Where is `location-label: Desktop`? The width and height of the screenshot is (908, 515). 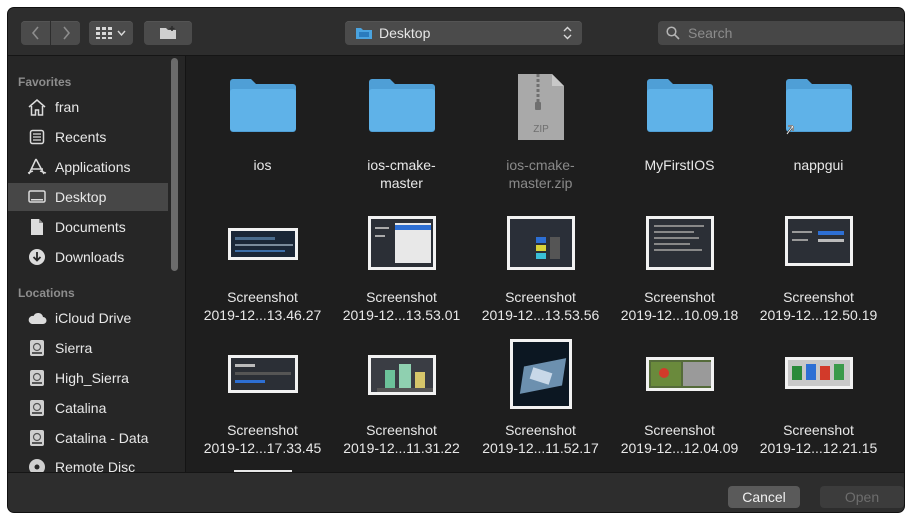 location-label: Desktop is located at coordinates (405, 33).